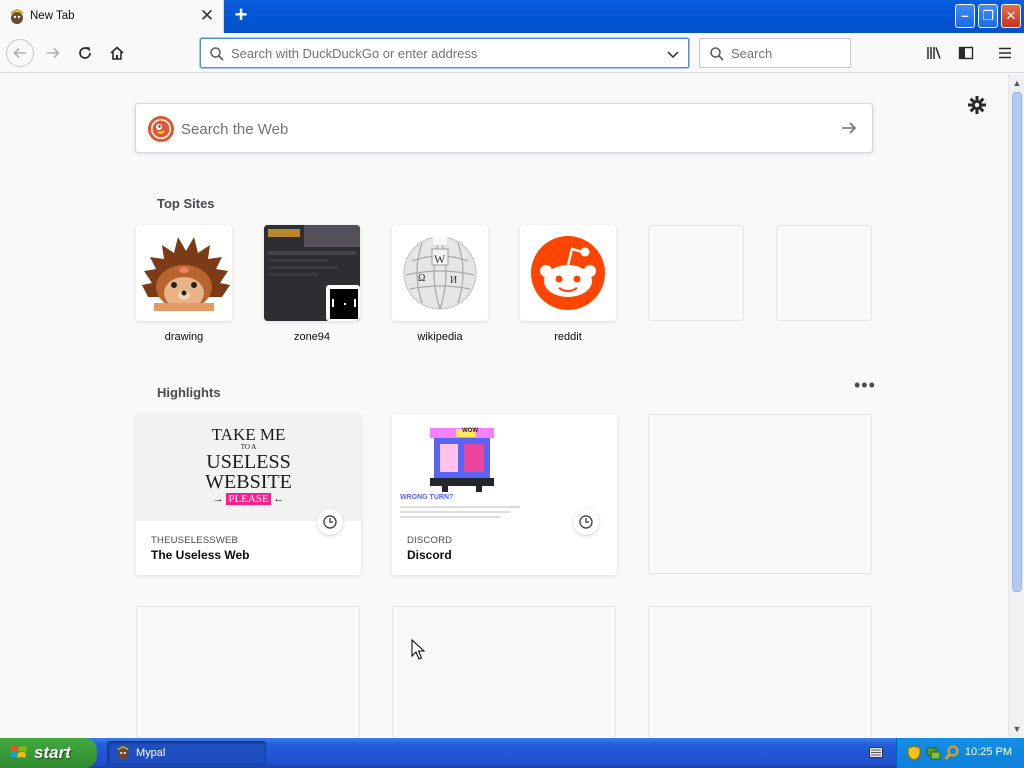  I want to click on network-icon, so click(933, 753).